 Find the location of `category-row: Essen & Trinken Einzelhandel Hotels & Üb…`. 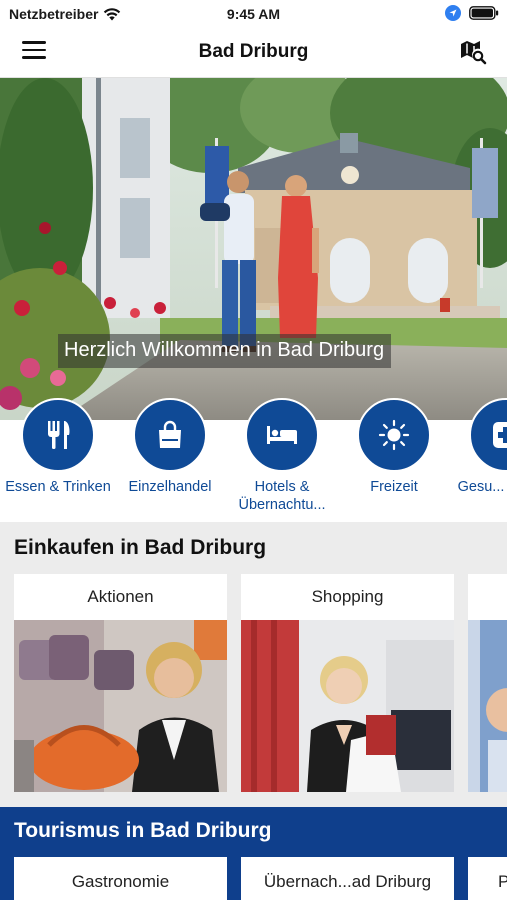

category-row: Essen & Trinken Einzelhandel Hotels & Üb… is located at coordinates (253, 460).